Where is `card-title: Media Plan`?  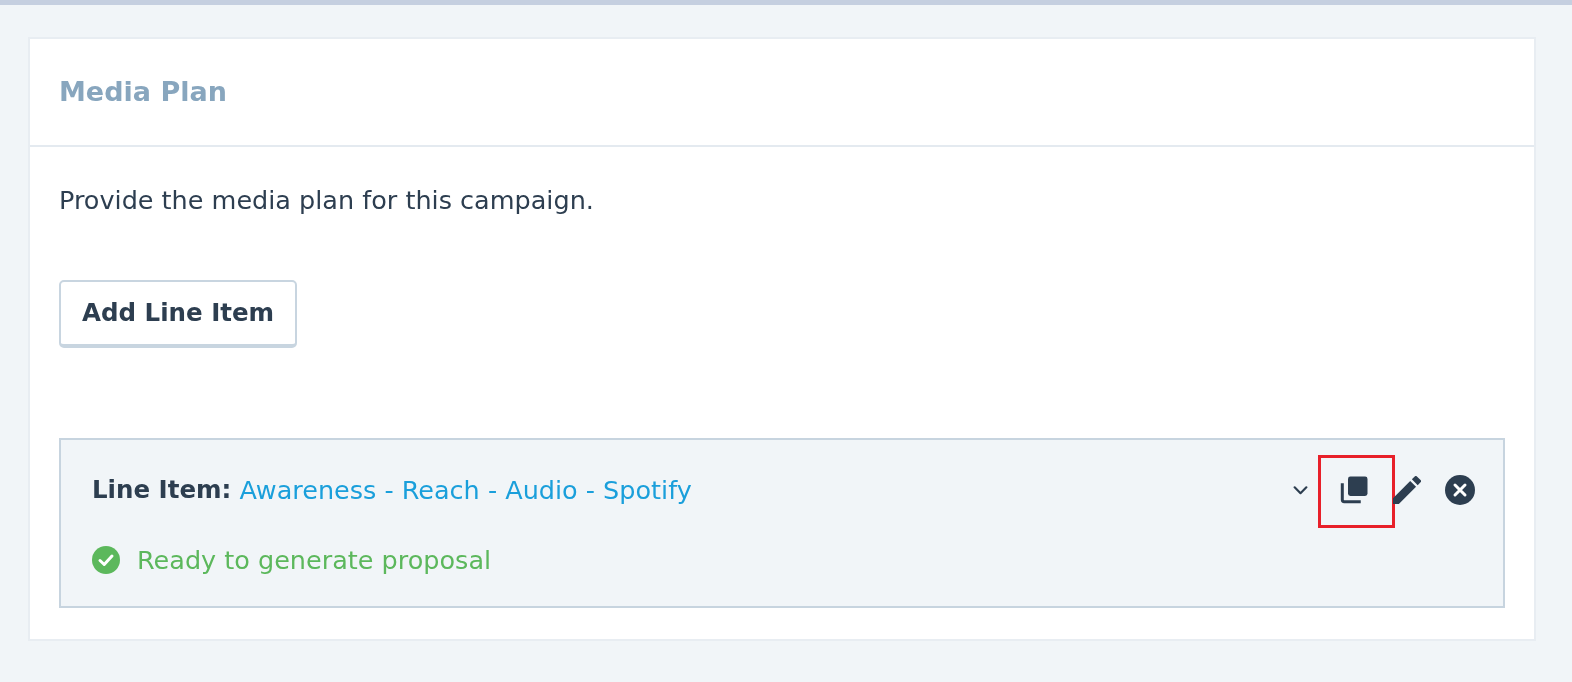
card-title: Media Plan is located at coordinates (143, 91).